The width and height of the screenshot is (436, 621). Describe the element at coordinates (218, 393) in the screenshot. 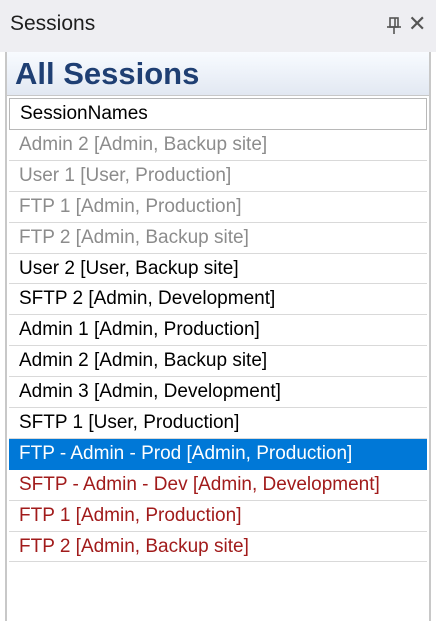

I see `session-row: Admin 3 [Admin, Development]` at that location.